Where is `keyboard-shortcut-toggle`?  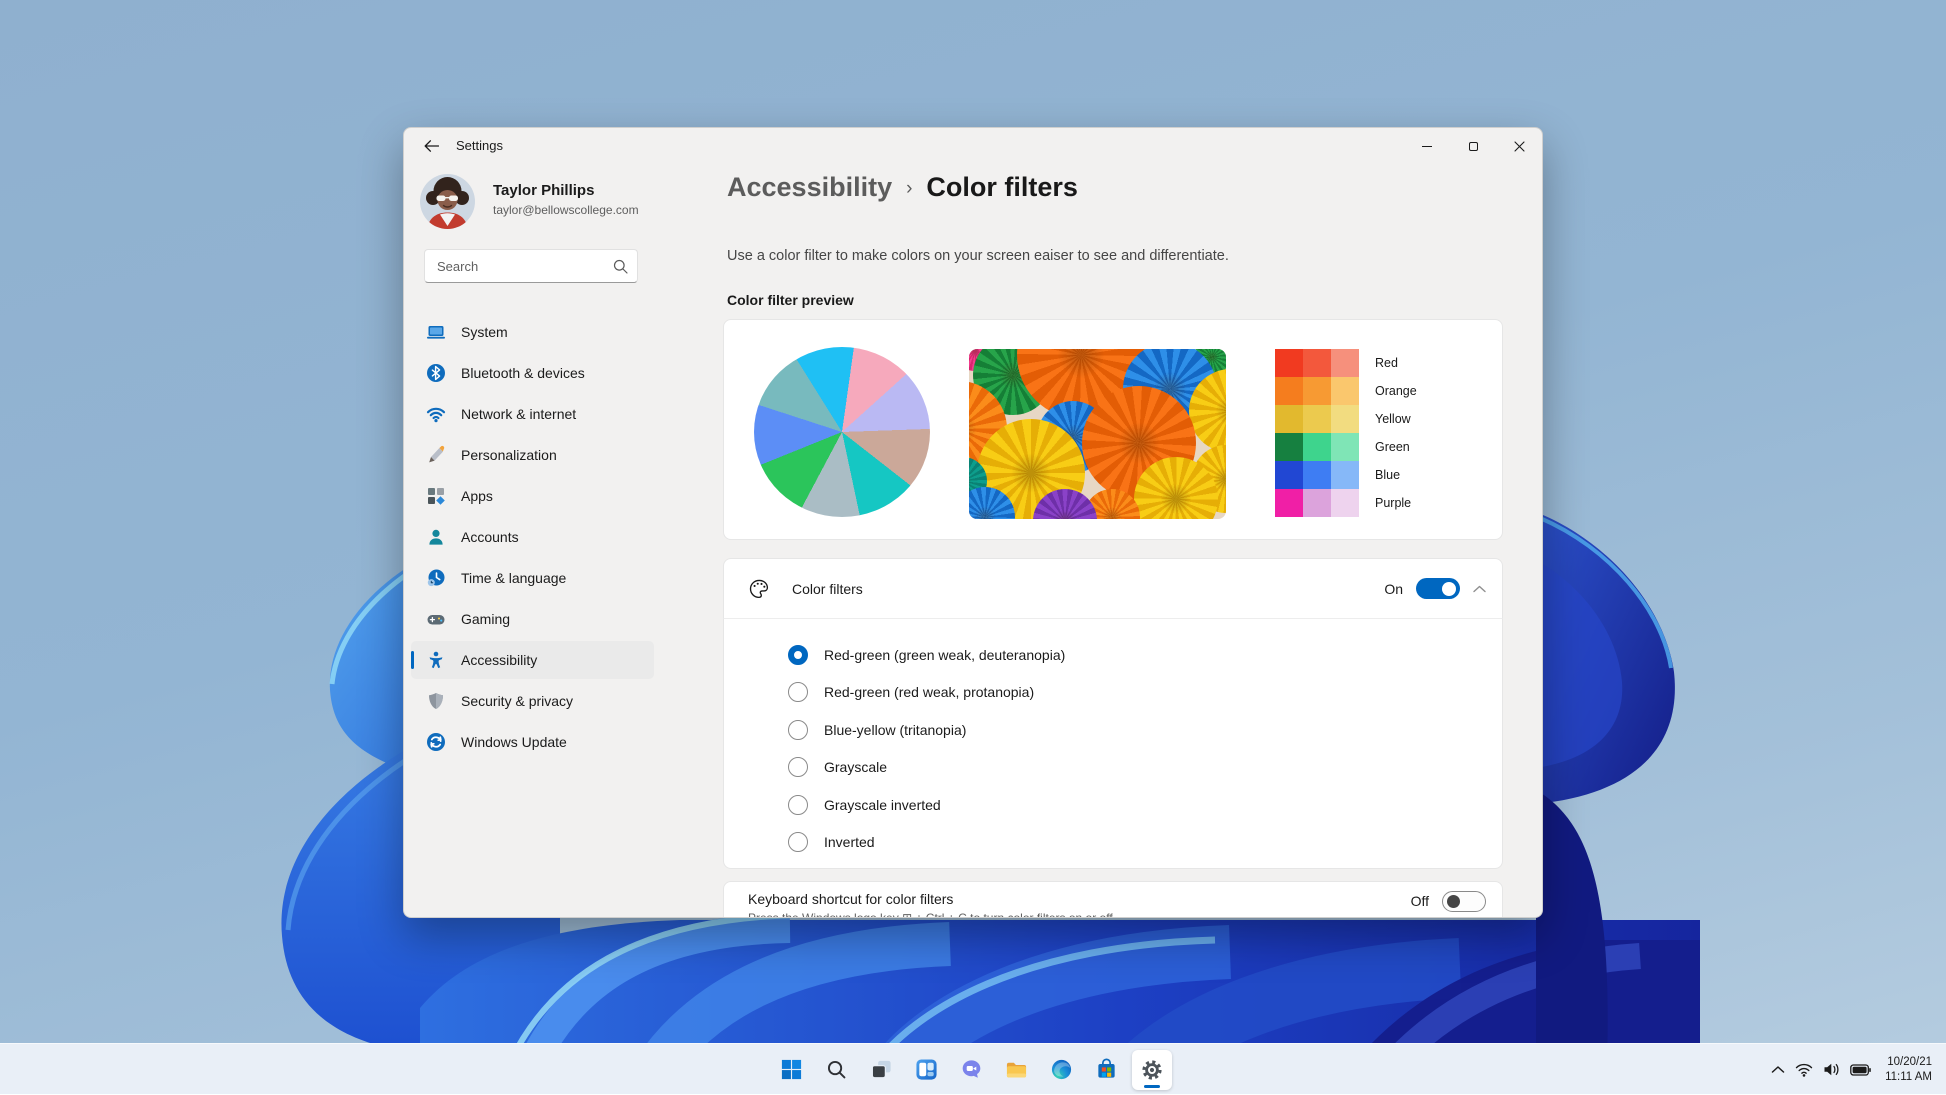
keyboard-shortcut-toggle is located at coordinates (1464, 901).